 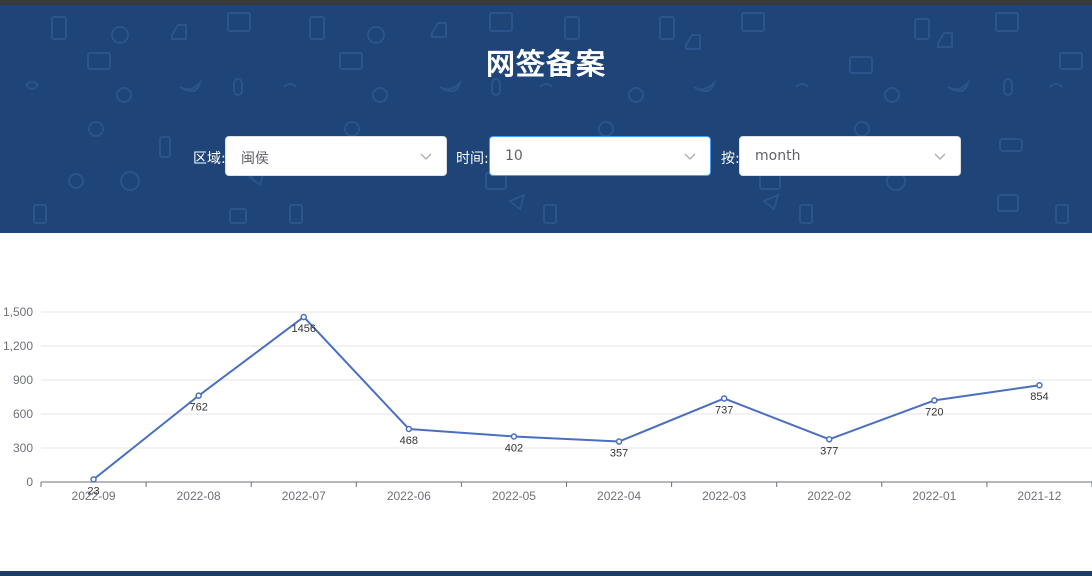 I want to click on bottom-border, so click(x=546, y=573).